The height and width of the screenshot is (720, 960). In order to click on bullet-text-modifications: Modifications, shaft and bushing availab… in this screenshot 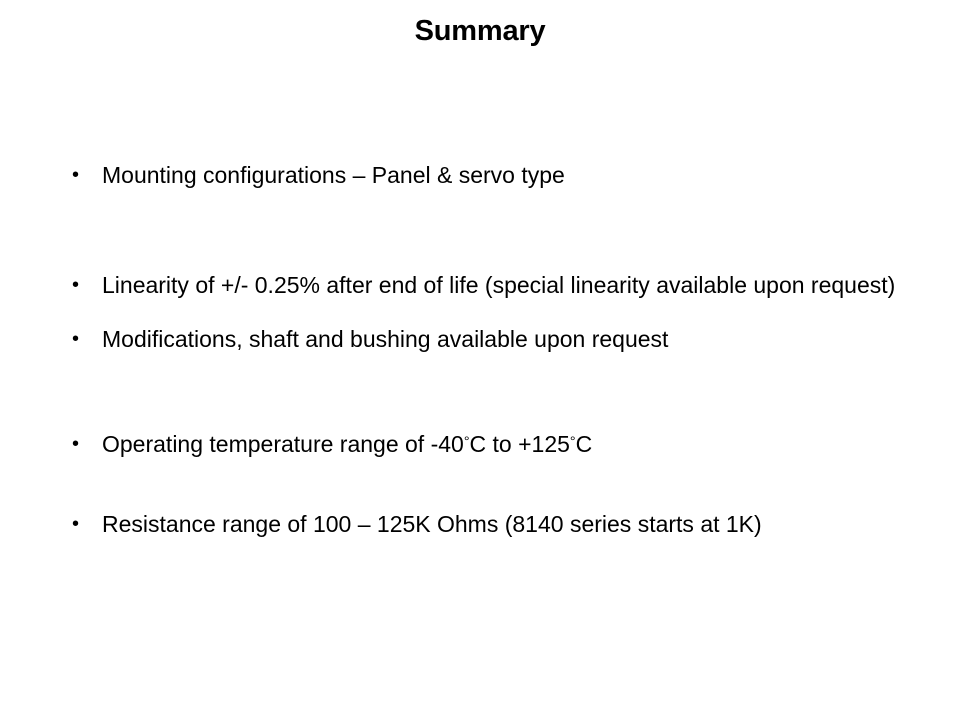, I will do `click(385, 339)`.